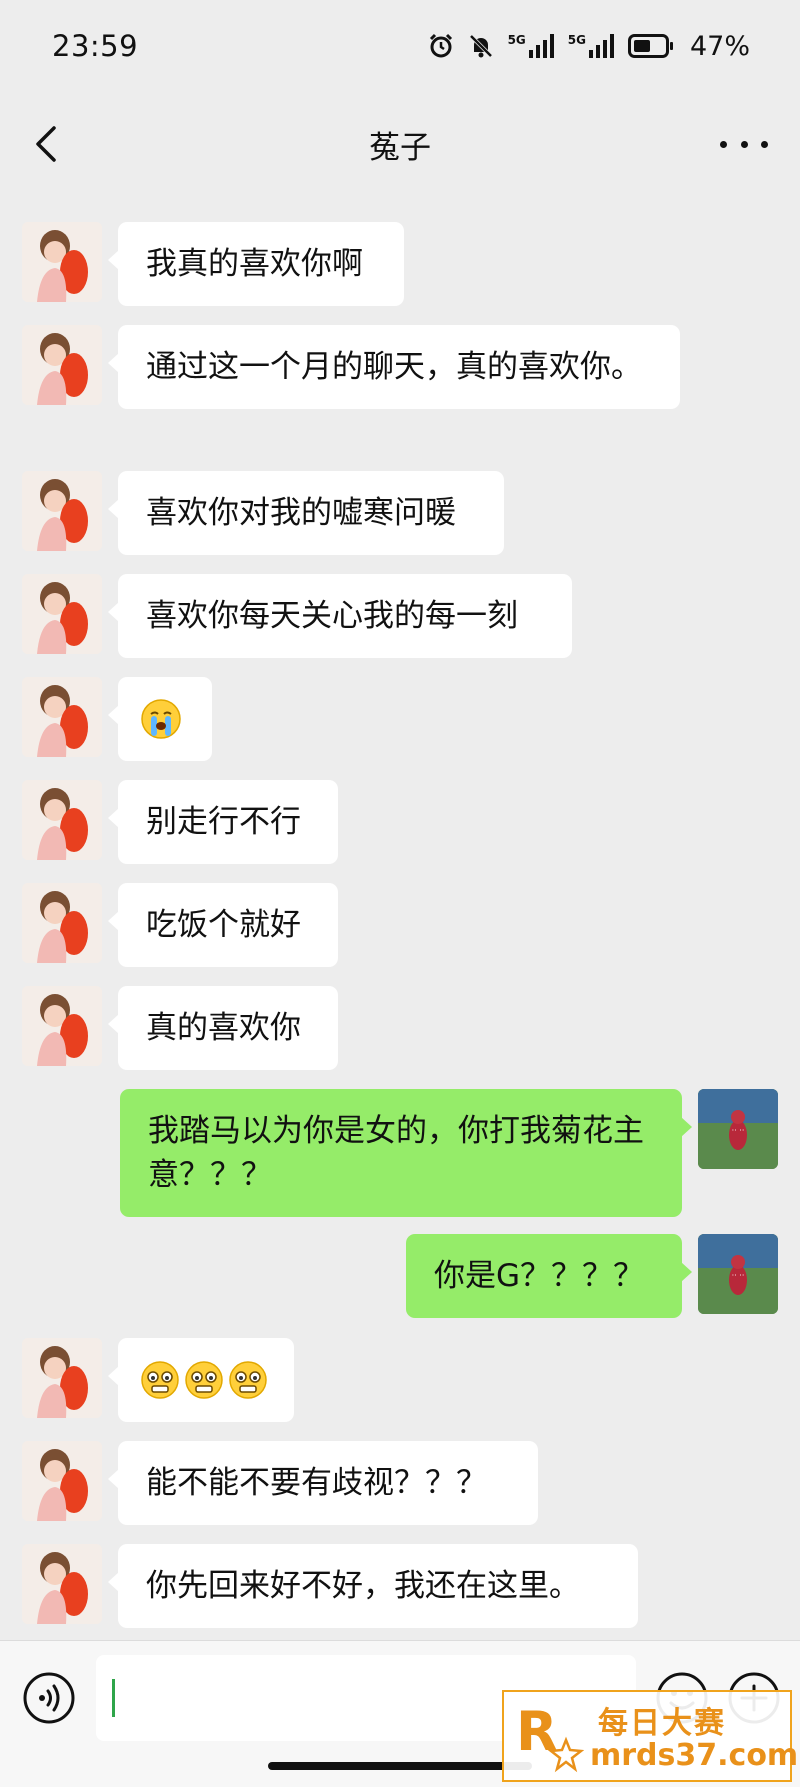 The image size is (800, 1787). I want to click on status-icons: 5G 5G 47%, so click(589, 46).